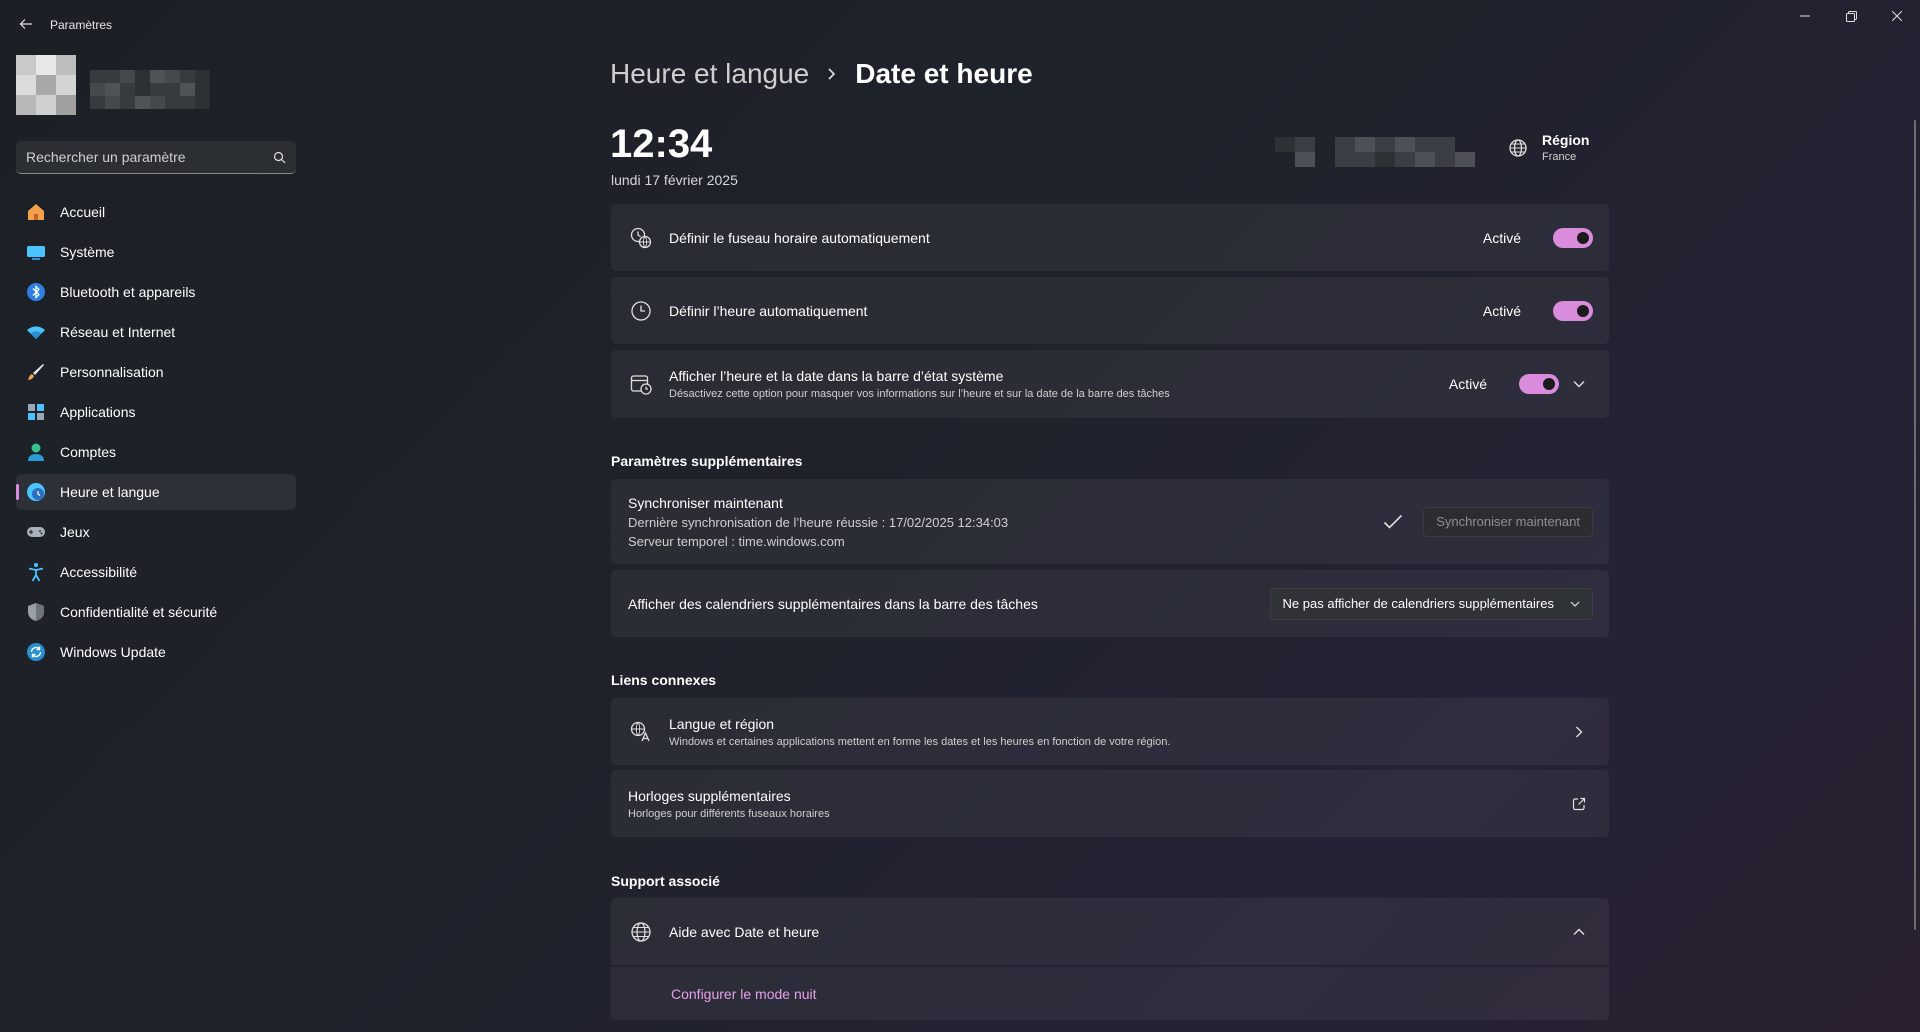  What do you see at coordinates (821, 74) in the screenshot?
I see `breadcrumb: Heure et langue Date et heure` at bounding box center [821, 74].